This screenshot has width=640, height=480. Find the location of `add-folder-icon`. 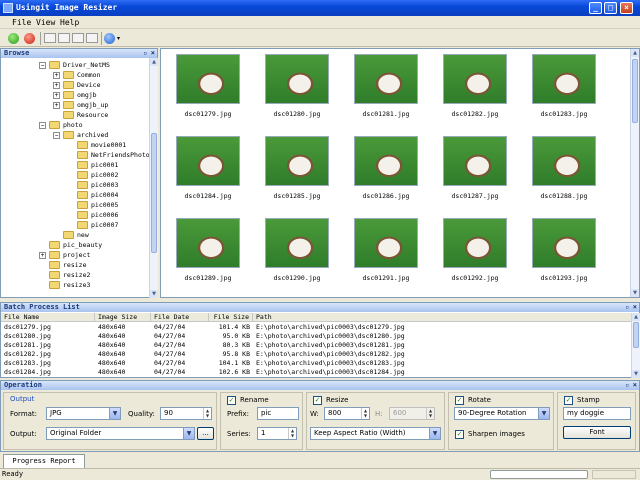

add-folder-icon is located at coordinates (64, 38).